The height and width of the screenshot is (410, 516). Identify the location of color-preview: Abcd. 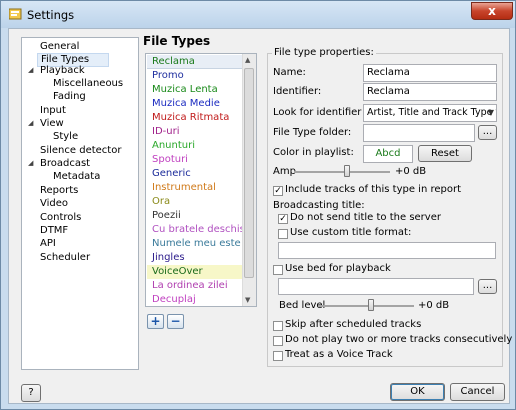
(388, 154).